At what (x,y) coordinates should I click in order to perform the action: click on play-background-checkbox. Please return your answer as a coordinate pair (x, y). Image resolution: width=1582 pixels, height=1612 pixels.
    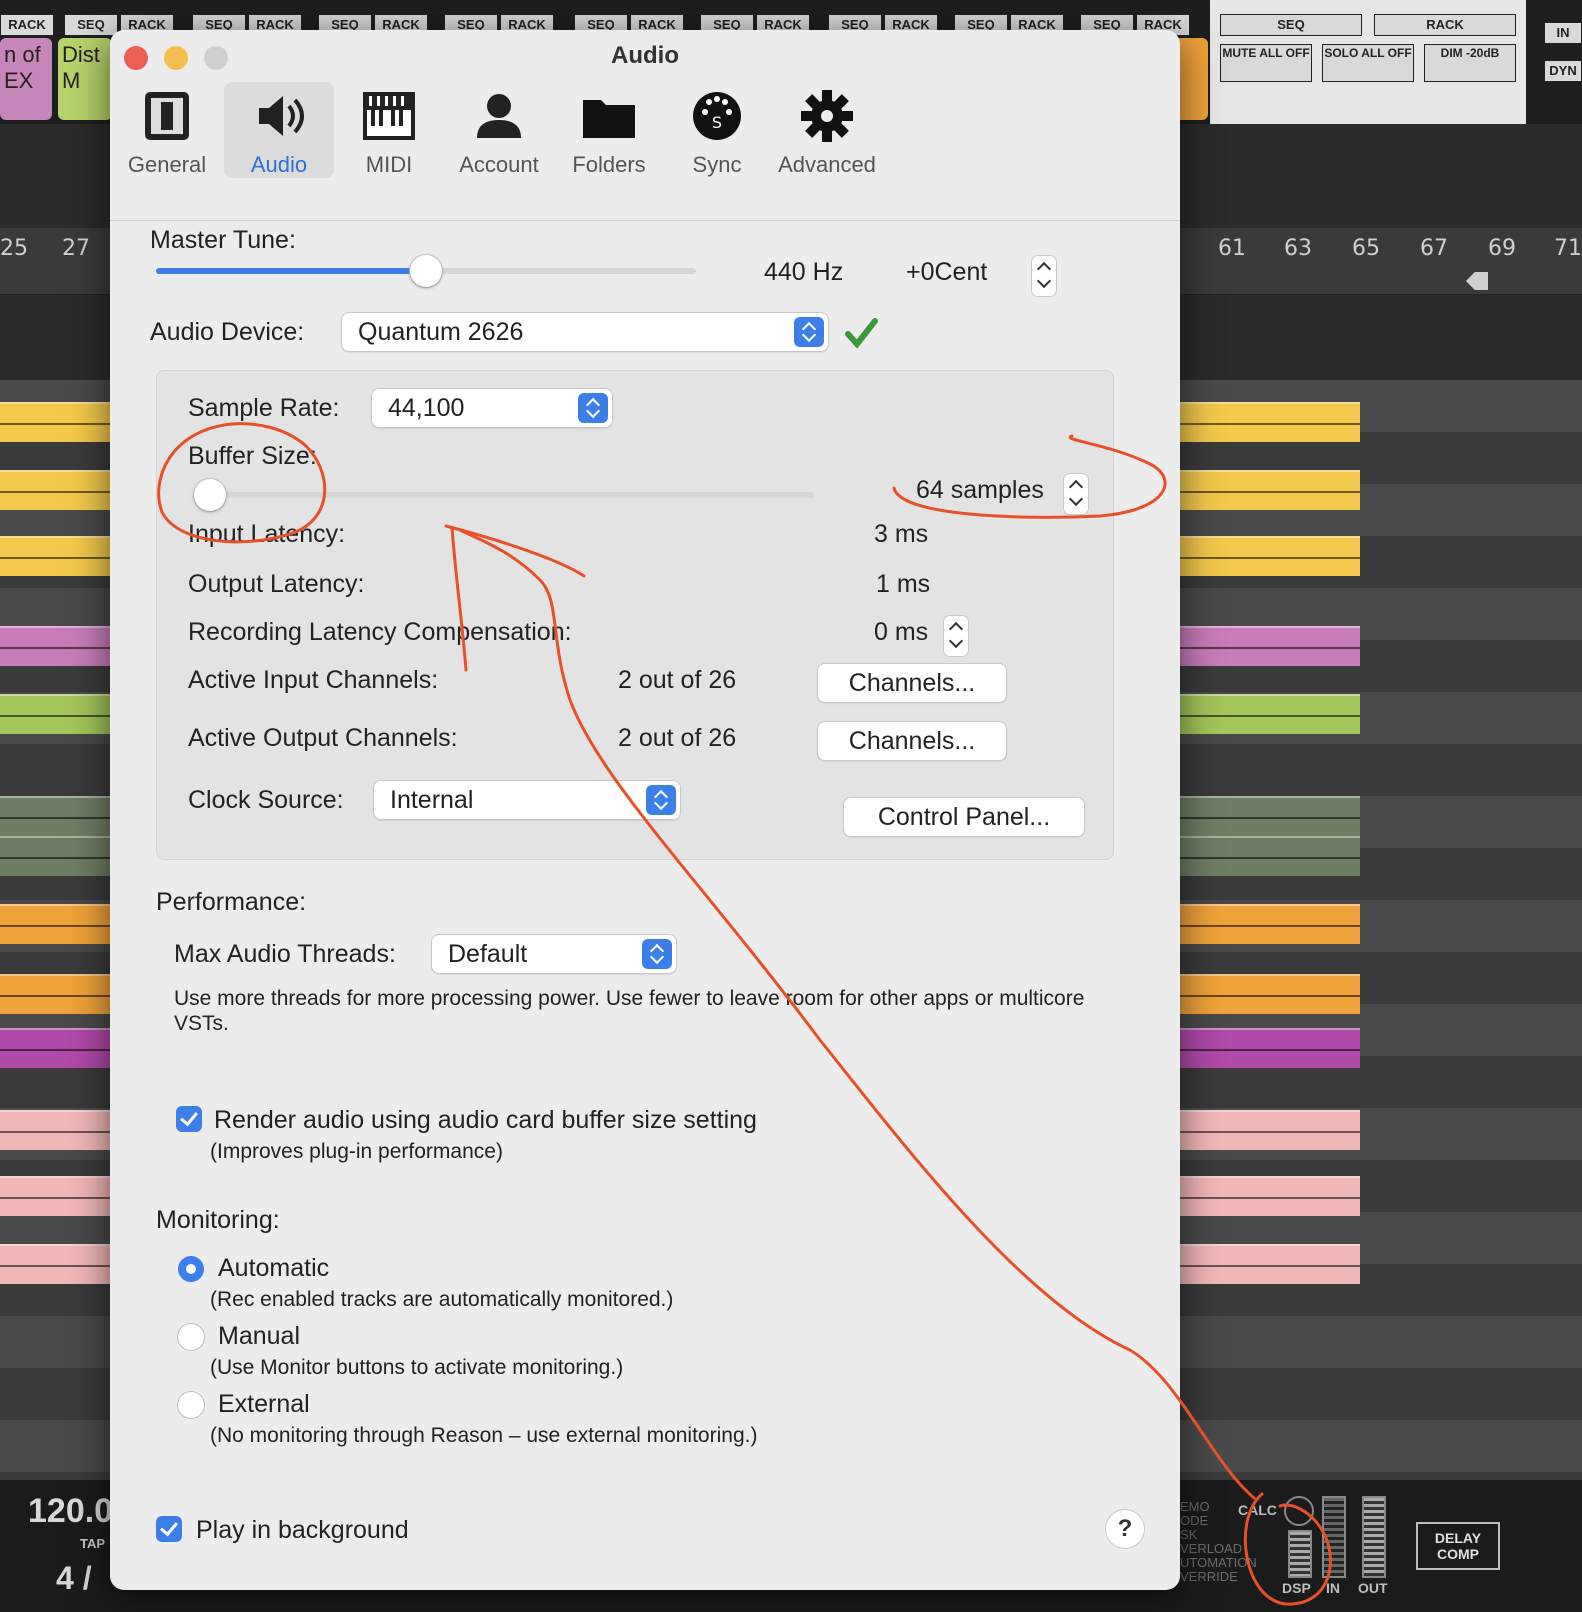
    Looking at the image, I should click on (169, 1529).